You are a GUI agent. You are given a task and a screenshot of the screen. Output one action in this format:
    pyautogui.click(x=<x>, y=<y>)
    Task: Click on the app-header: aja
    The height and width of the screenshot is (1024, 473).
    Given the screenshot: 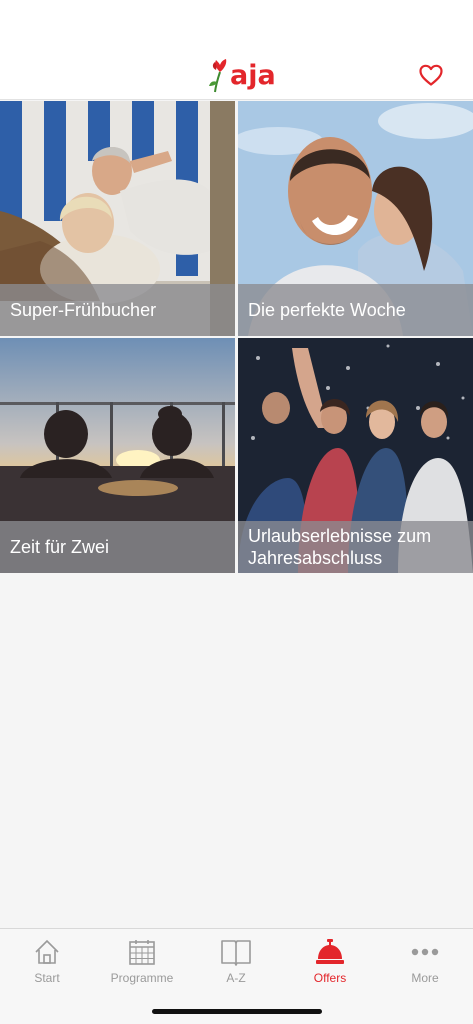 What is the action you would take?
    pyautogui.click(x=236, y=50)
    